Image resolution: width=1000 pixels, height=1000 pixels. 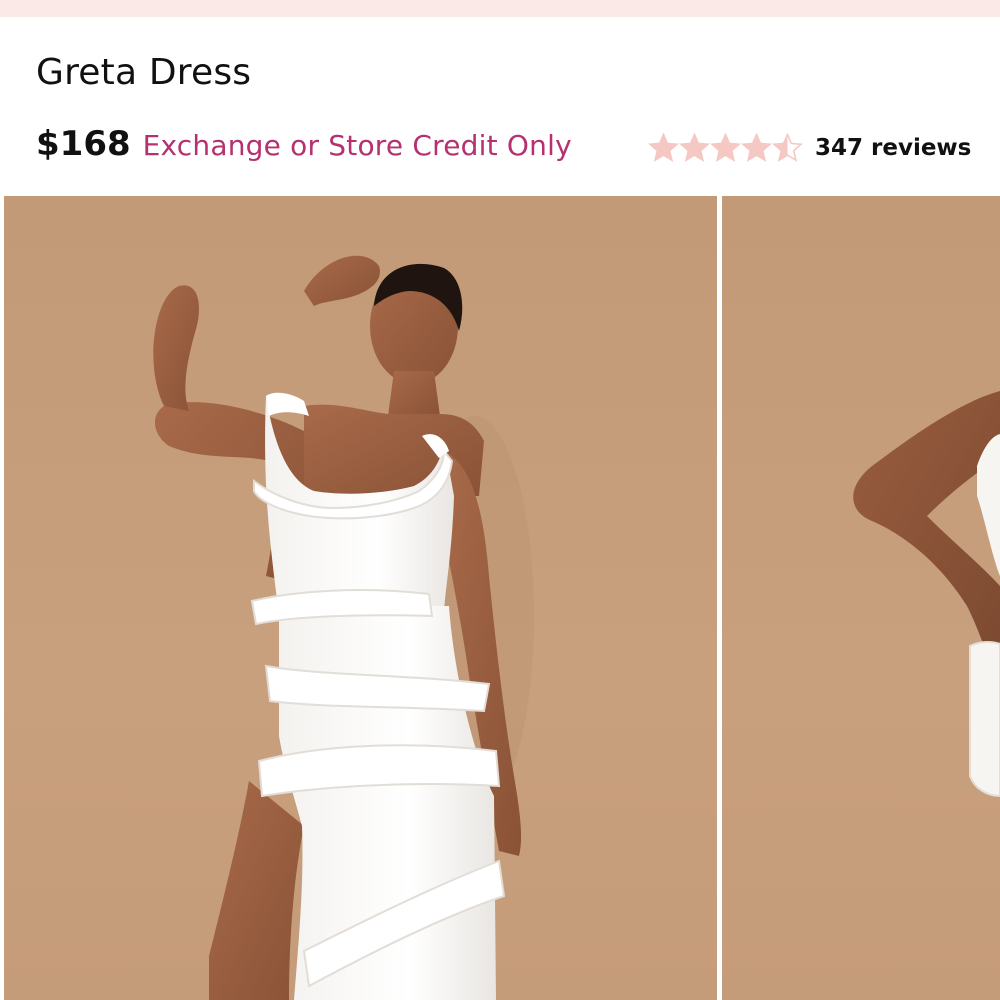 I want to click on price-row: $168 Exchange or Store Credit Only, so click(x=304, y=146).